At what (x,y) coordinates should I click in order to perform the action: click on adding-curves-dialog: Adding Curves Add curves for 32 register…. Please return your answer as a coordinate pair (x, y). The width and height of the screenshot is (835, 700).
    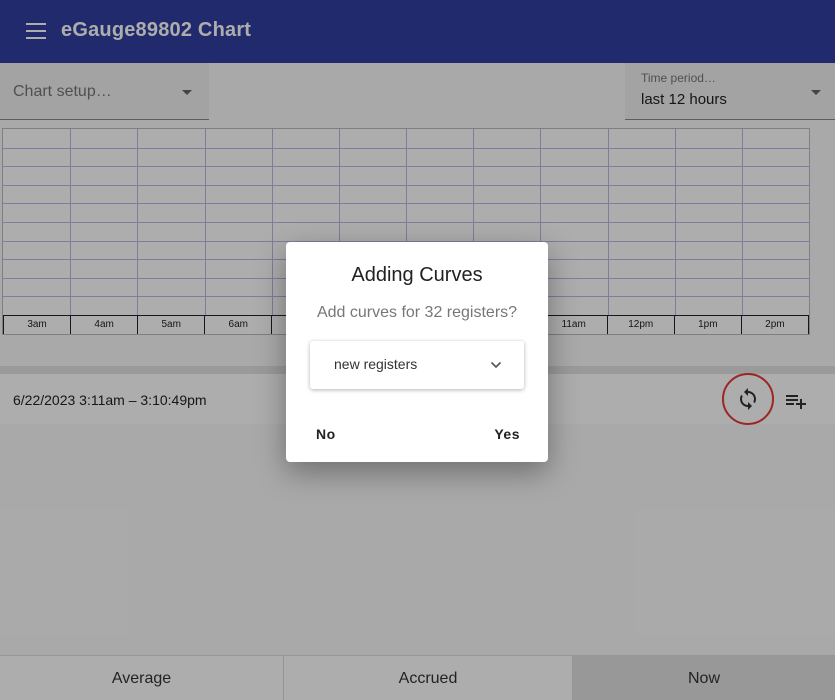
    Looking at the image, I should click on (417, 352).